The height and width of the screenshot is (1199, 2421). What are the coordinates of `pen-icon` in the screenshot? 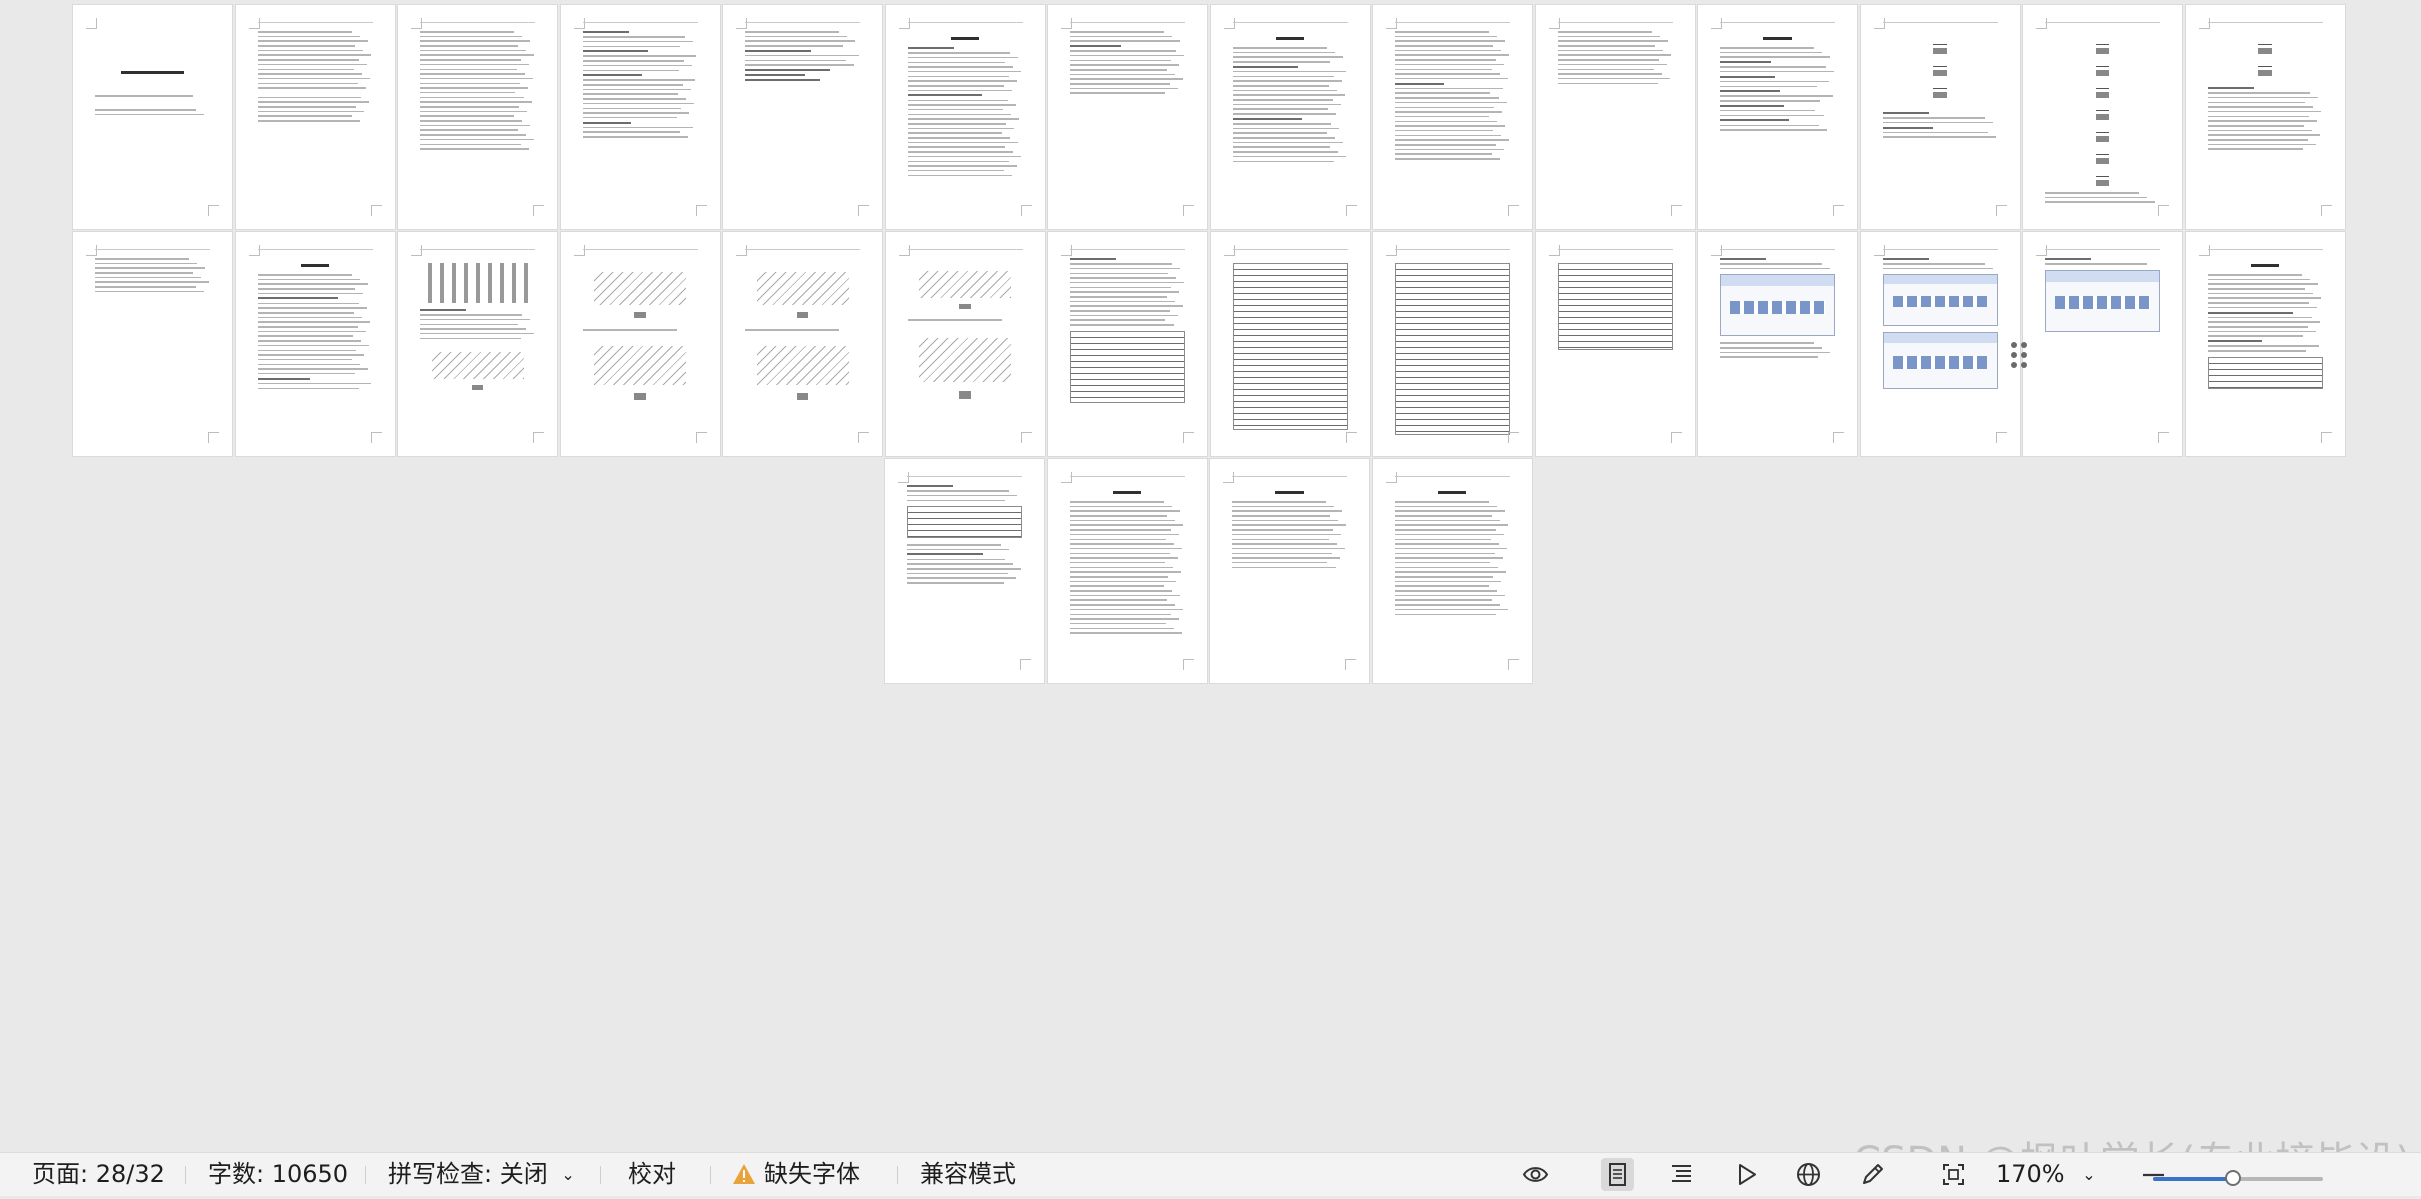 It's located at (1872, 1174).